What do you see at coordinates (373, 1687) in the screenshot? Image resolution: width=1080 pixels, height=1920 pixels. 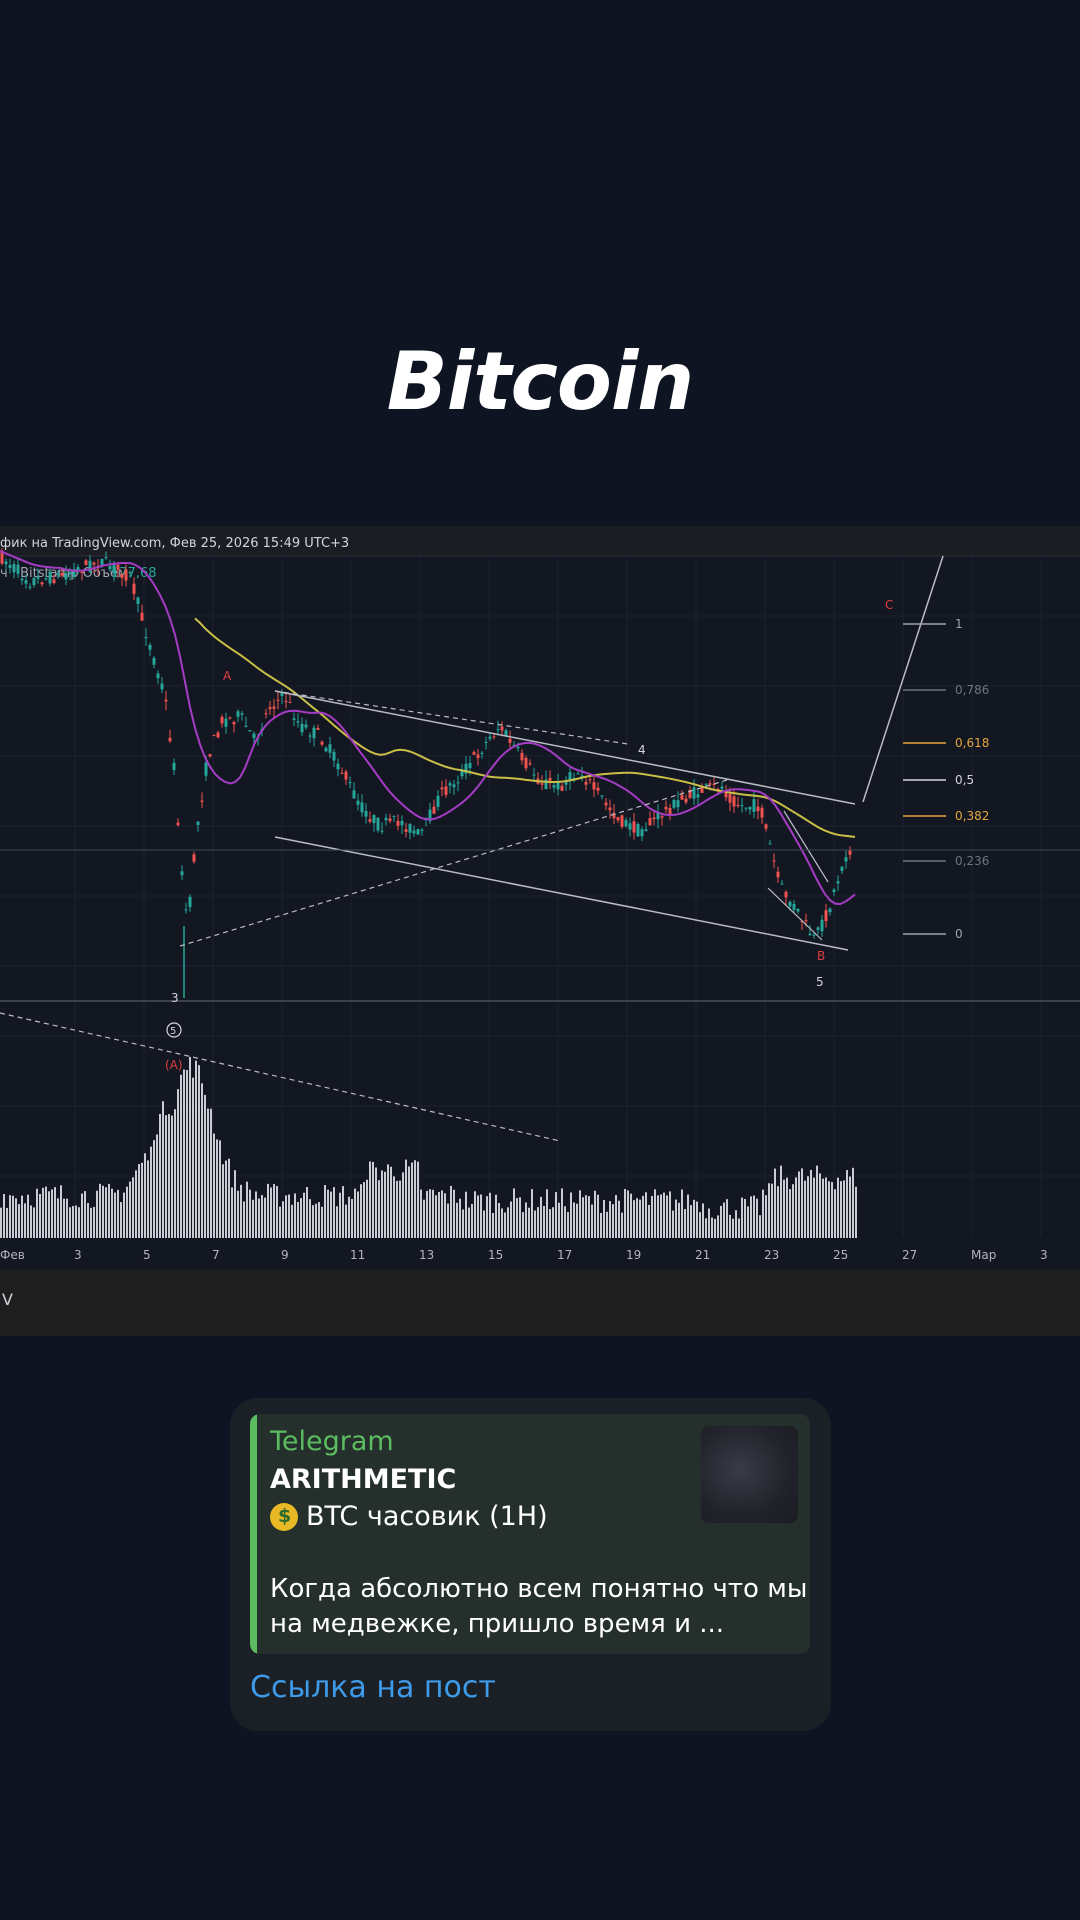 I see `post-link: Ссылка на пост` at bounding box center [373, 1687].